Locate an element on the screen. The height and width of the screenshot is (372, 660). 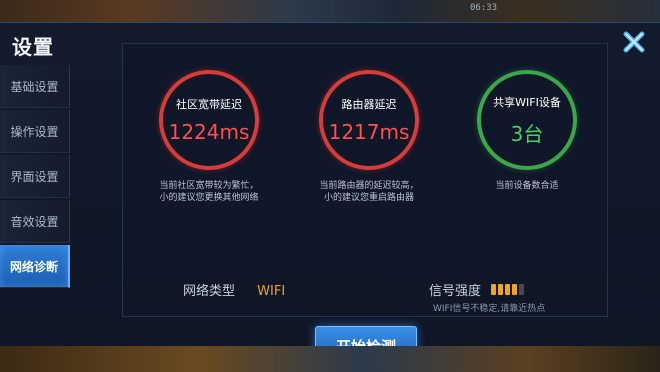
close-button is located at coordinates (634, 42).